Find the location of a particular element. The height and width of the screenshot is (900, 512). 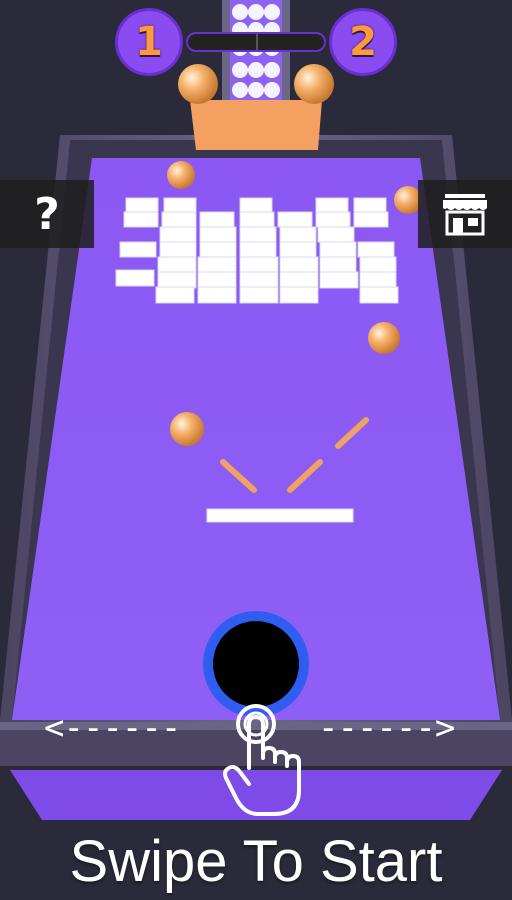

shop-button is located at coordinates (465, 214).